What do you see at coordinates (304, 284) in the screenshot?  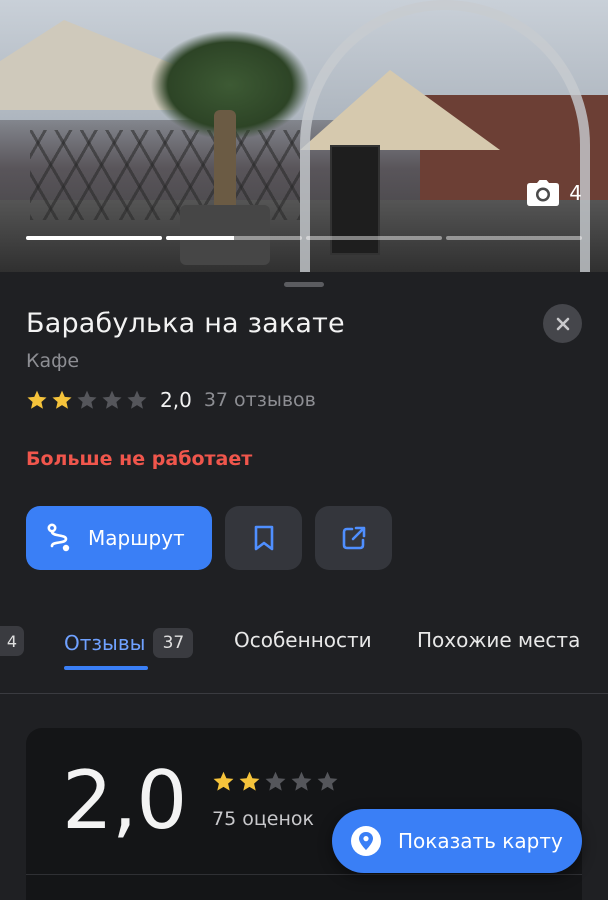 I see `sheet-grabber` at bounding box center [304, 284].